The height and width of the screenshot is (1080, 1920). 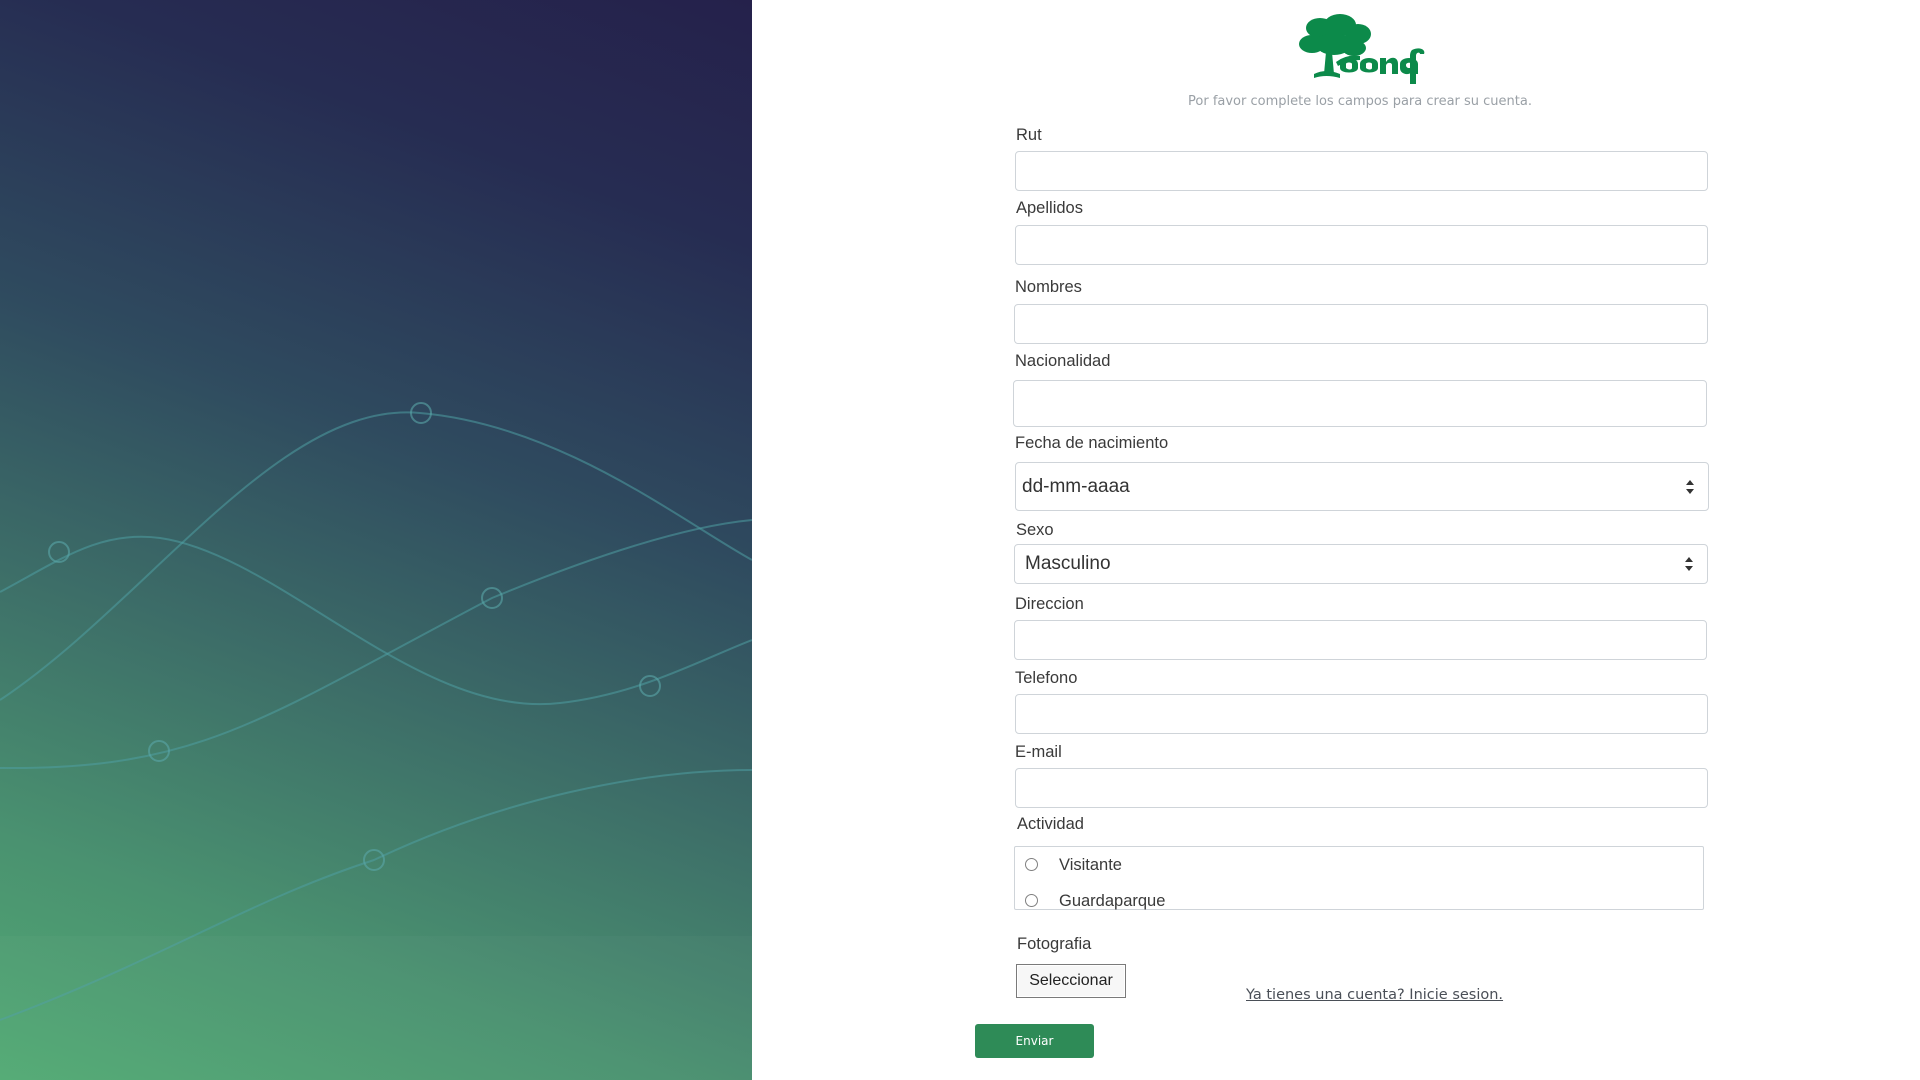 What do you see at coordinates (1361, 788) in the screenshot?
I see `email-input` at bounding box center [1361, 788].